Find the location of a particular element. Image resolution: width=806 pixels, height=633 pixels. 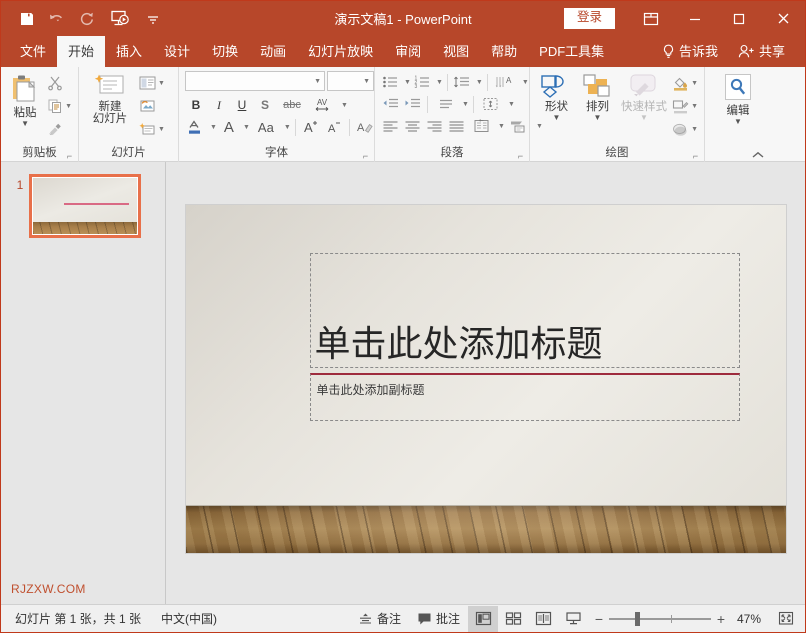

change-case-caret: ▼ is located at coordinates (287, 127).